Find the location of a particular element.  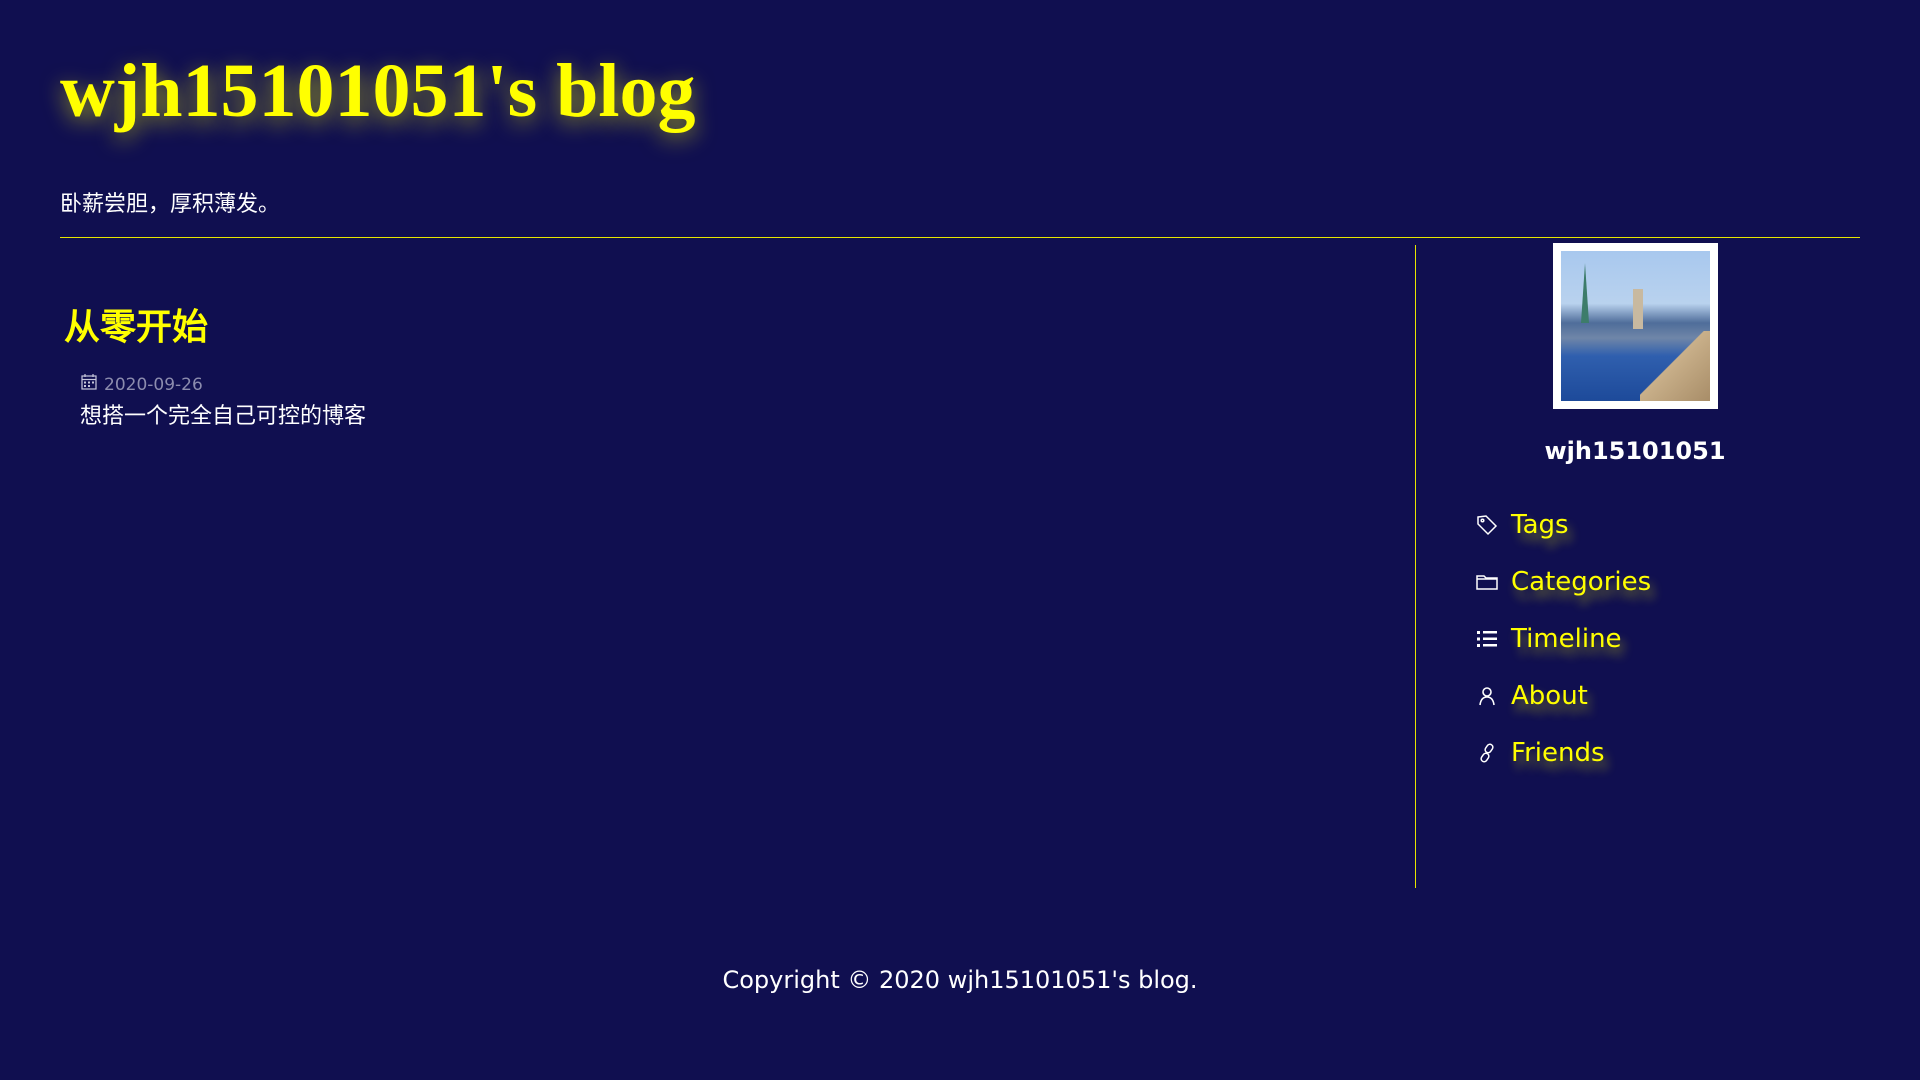

menu-item-label: Categories is located at coordinates (1581, 582).